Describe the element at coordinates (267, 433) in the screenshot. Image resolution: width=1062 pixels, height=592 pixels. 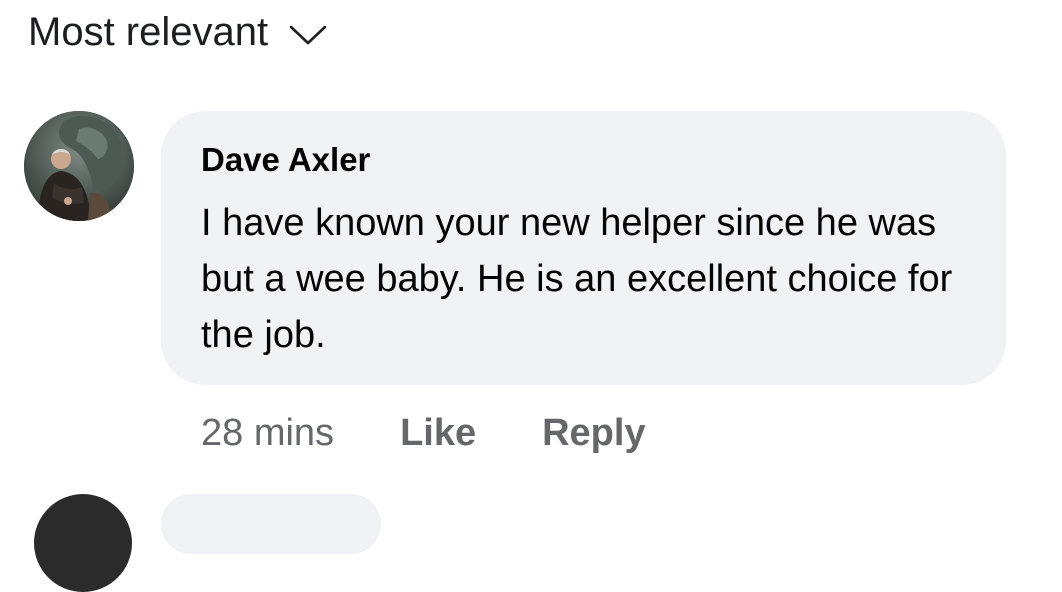
I see `comment-timestamp: 28 mins` at that location.